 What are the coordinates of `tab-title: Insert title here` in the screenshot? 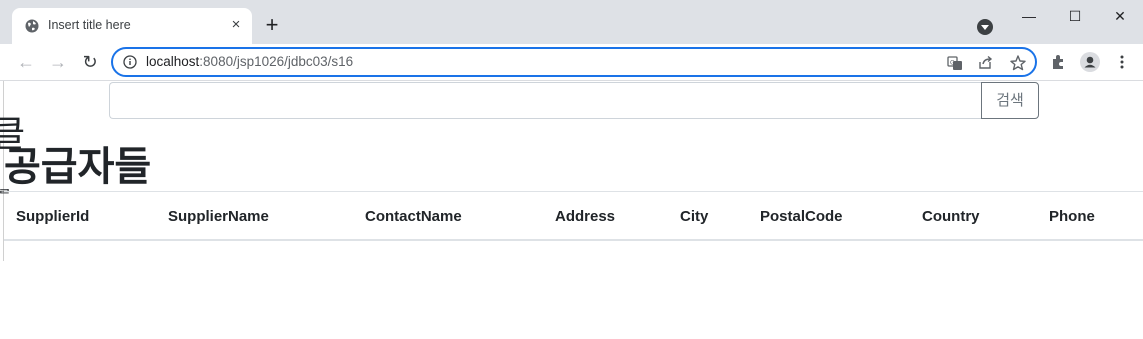 It's located at (89, 25).